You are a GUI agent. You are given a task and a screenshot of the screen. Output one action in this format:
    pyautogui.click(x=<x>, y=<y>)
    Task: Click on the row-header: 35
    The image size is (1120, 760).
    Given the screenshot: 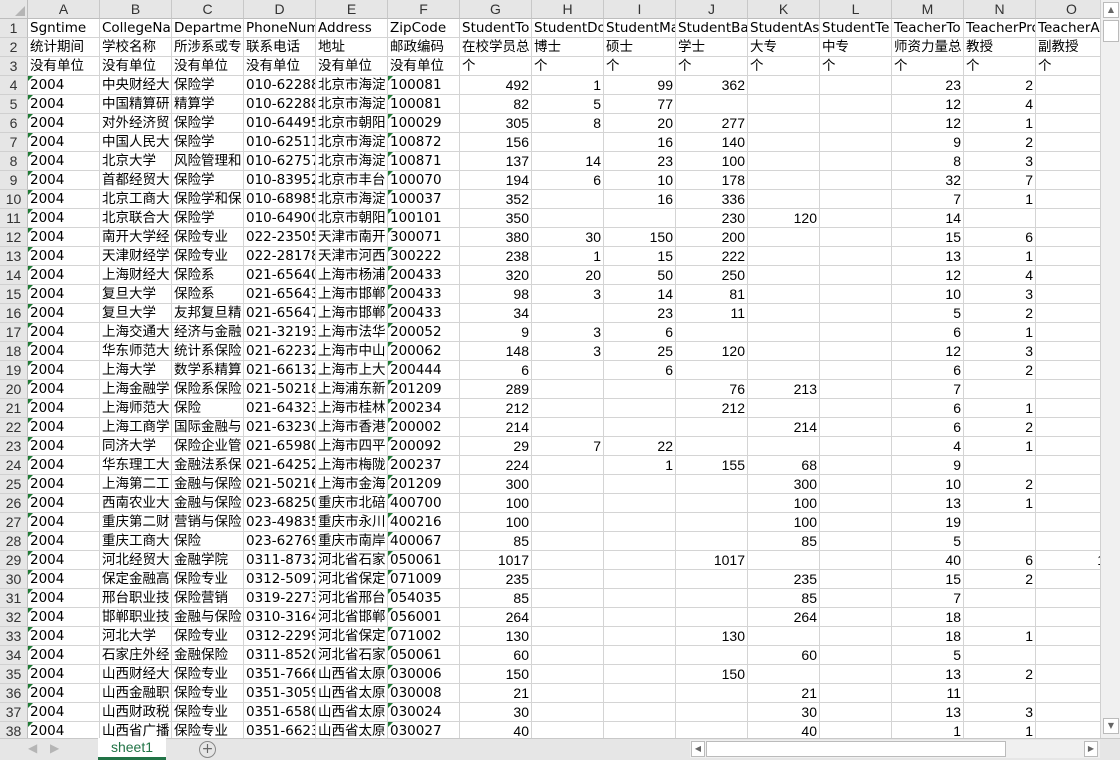 What is the action you would take?
    pyautogui.click(x=14, y=674)
    